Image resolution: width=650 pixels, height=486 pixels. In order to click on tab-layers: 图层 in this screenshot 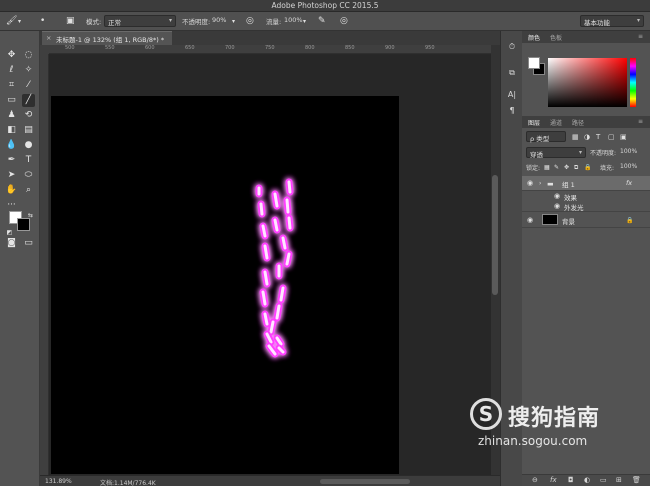, I will do `click(534, 122)`.